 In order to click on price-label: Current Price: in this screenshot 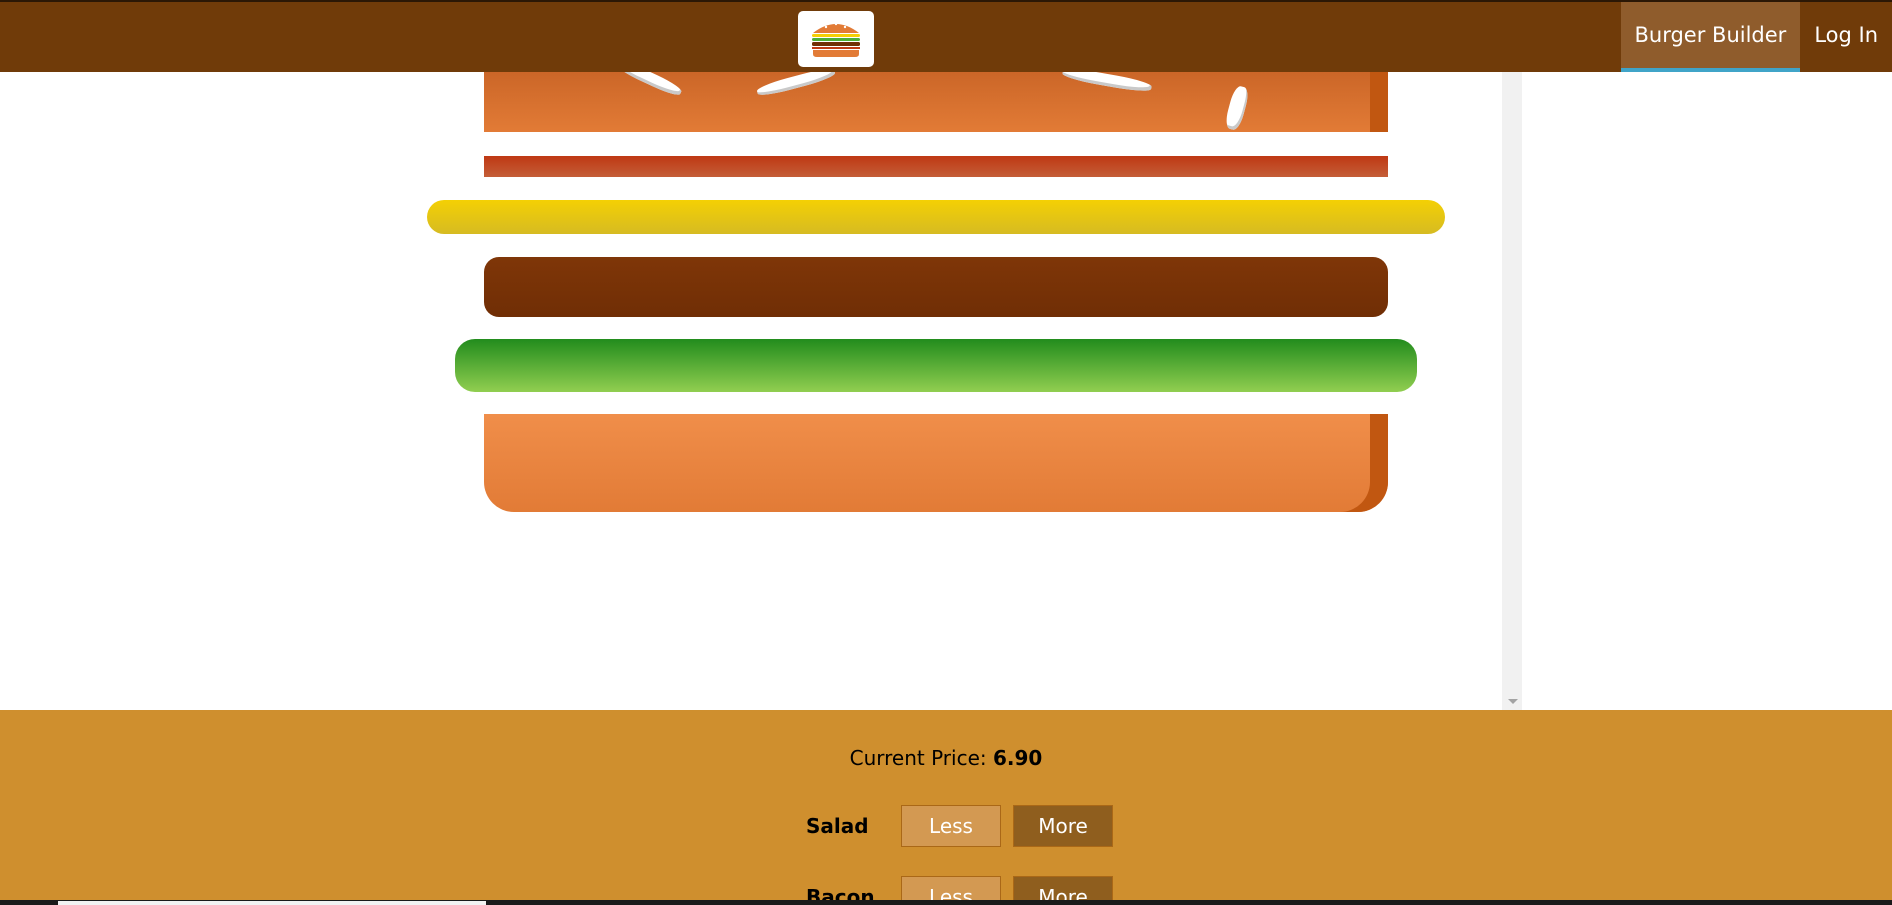, I will do `click(918, 758)`.